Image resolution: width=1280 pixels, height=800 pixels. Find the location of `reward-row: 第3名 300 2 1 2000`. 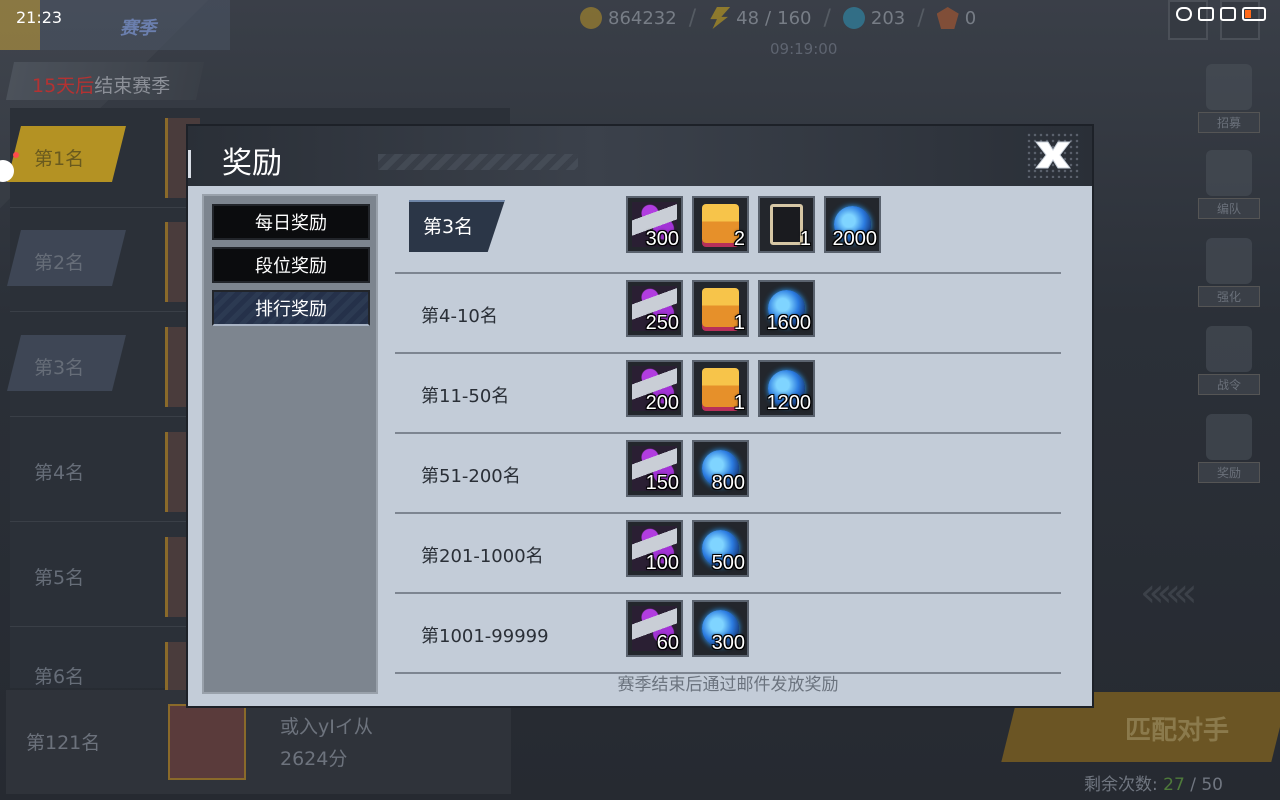

reward-row: 第3名 300 2 1 2000 is located at coordinates (728, 234).